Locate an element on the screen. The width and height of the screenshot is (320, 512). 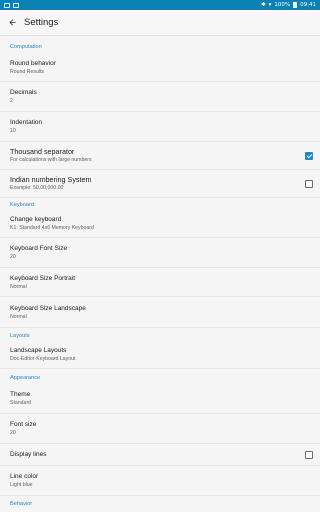
pref-title: Keyboard Size Landscape is located at coordinates (48, 308).